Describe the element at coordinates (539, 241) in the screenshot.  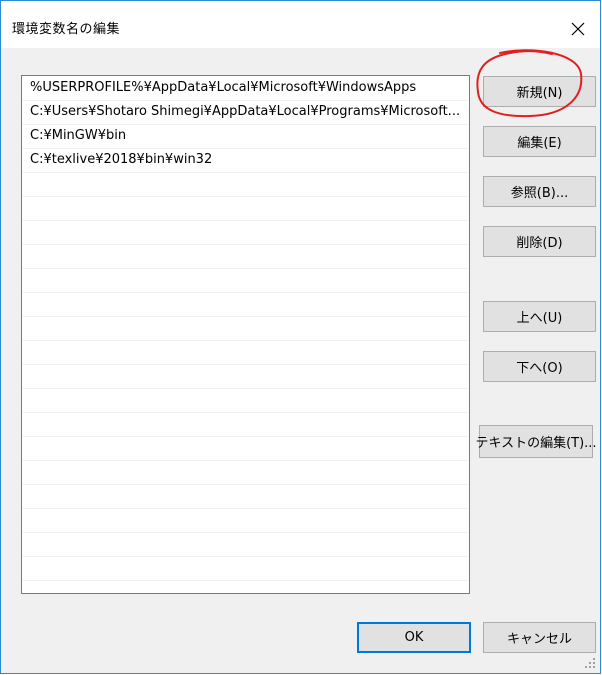
I see `delete-button: 削除(D)` at that location.